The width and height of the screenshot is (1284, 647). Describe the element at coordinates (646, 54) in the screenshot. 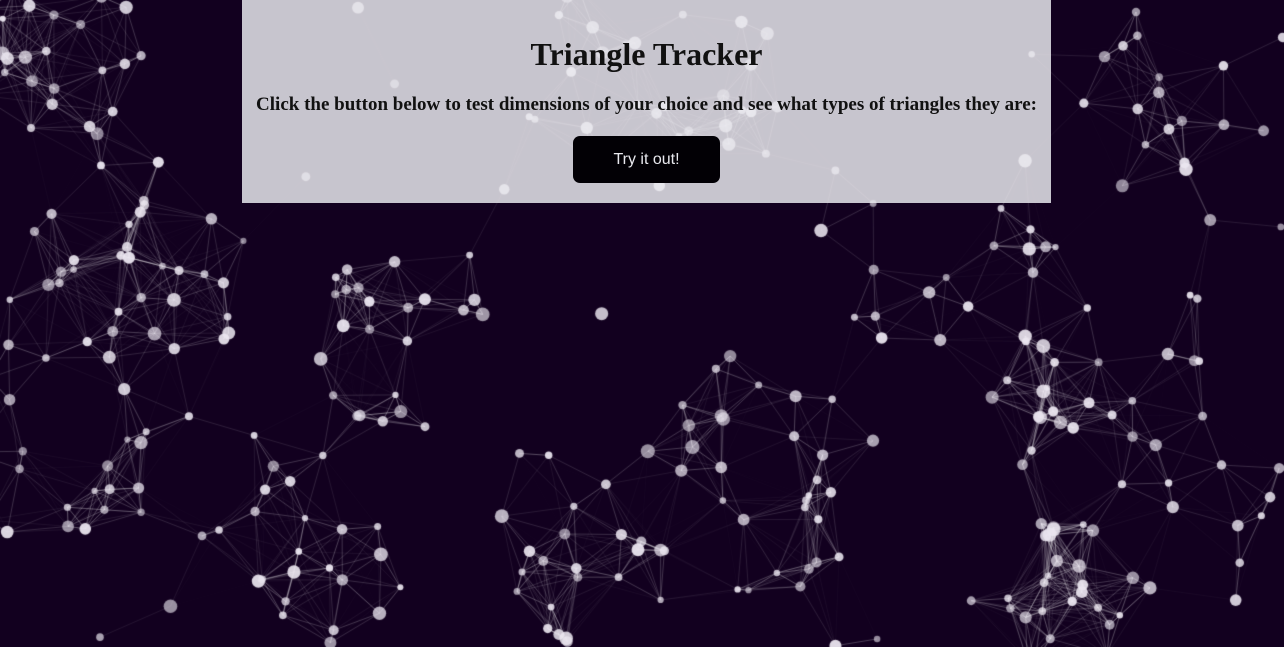

I see `page-title: Triangle Tracker` at that location.